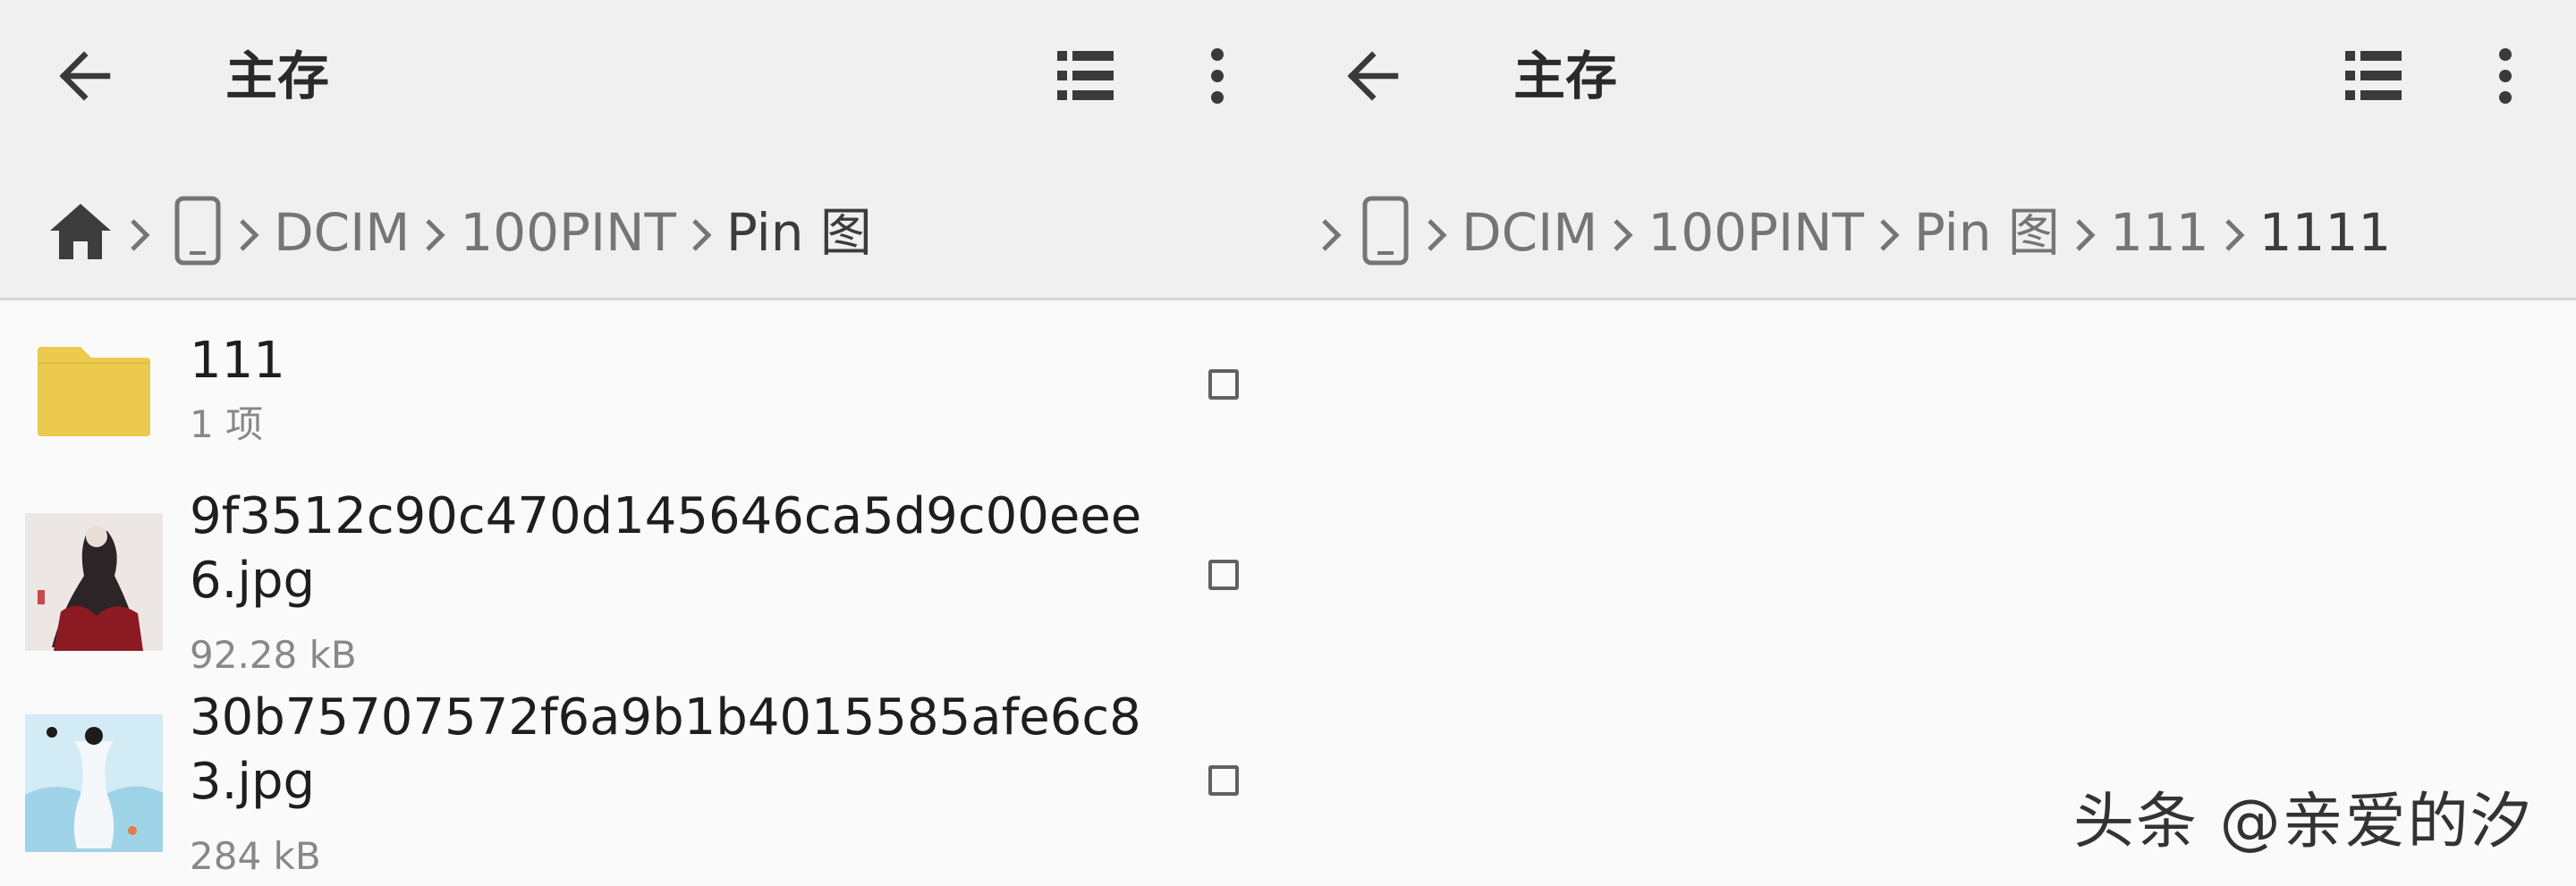 This screenshot has height=886, width=2576. What do you see at coordinates (644, 385) in the screenshot?
I see `list-item: 111 1 项` at bounding box center [644, 385].